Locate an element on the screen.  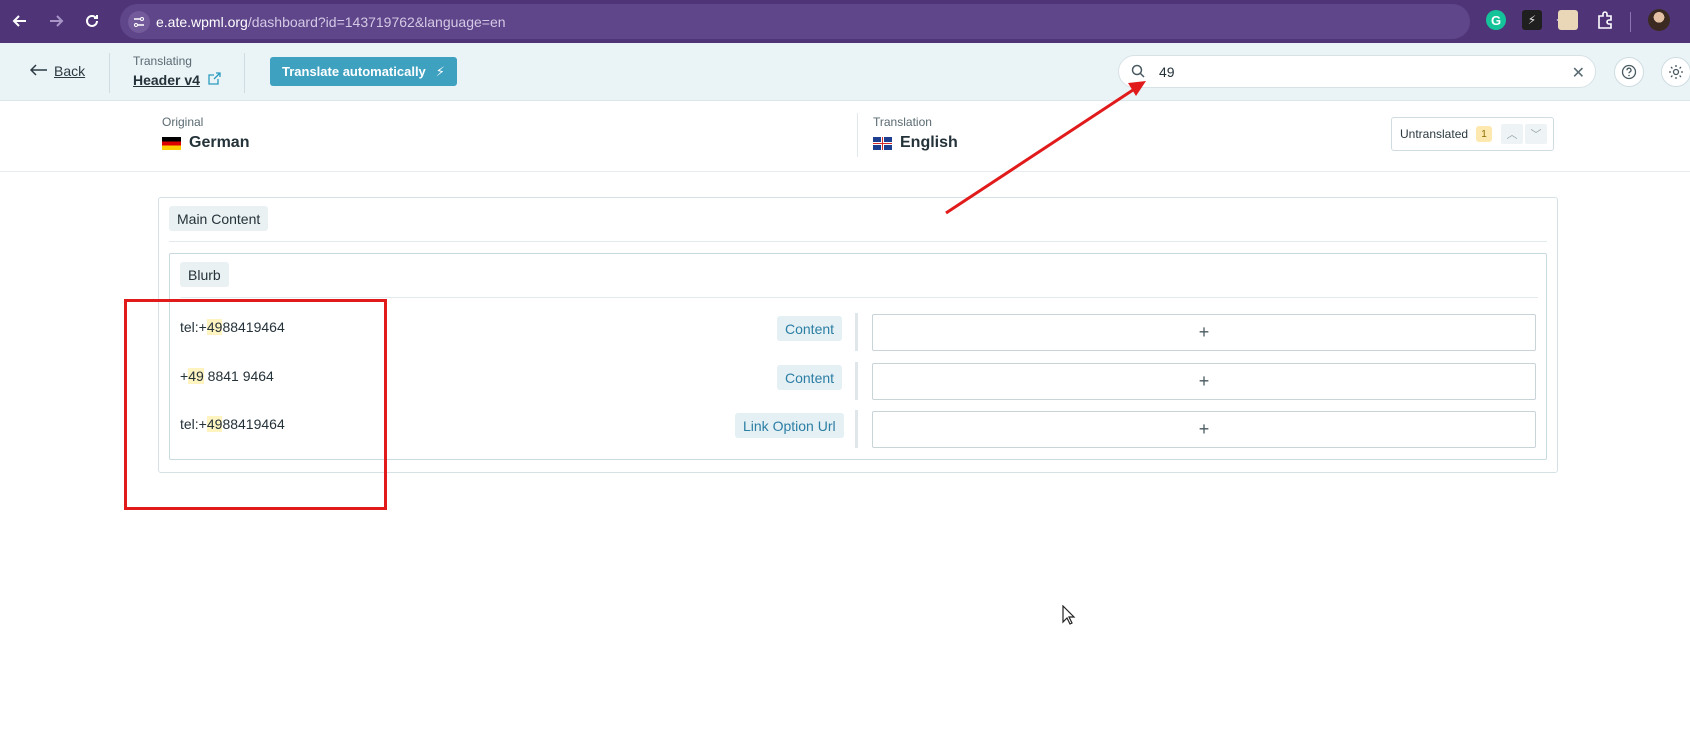
search-input is located at coordinates (1349, 72).